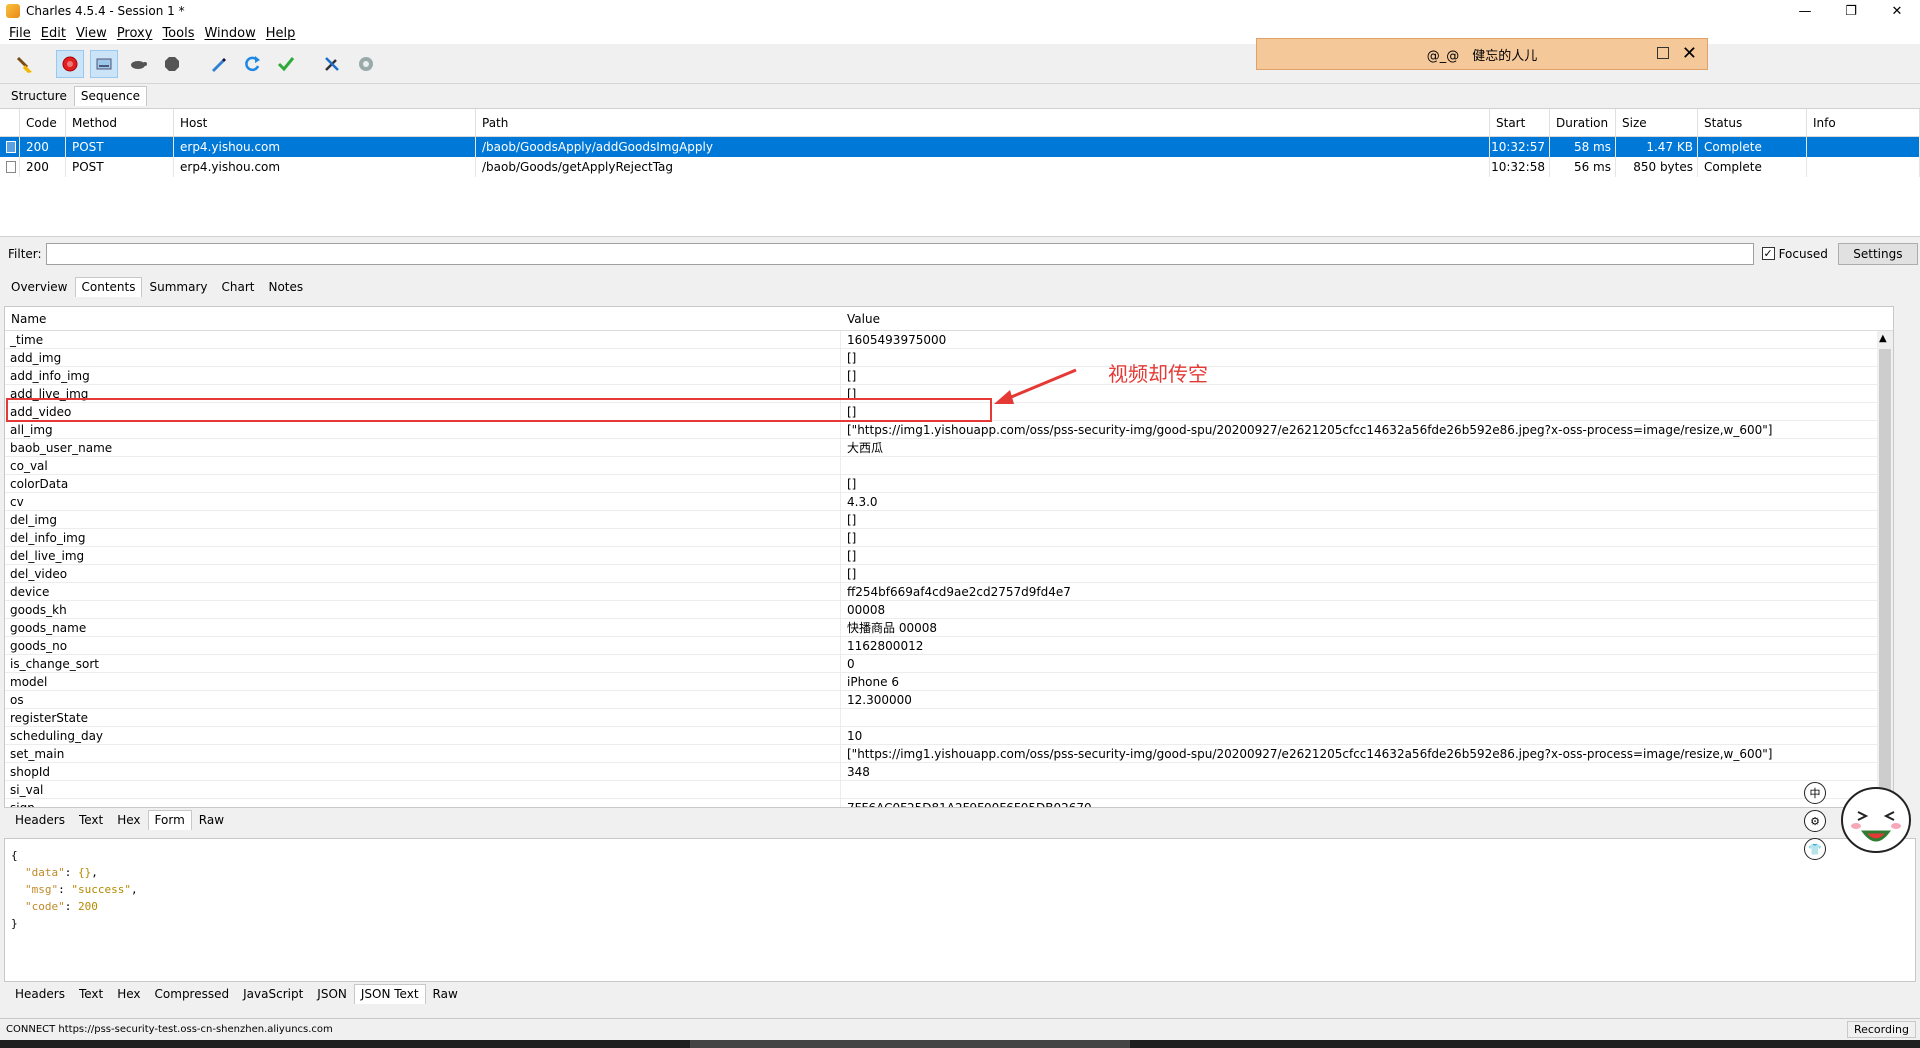 Image resolution: width=1920 pixels, height=1048 pixels. Describe the element at coordinates (237, 287) in the screenshot. I see `tab-chart: Chart` at that location.